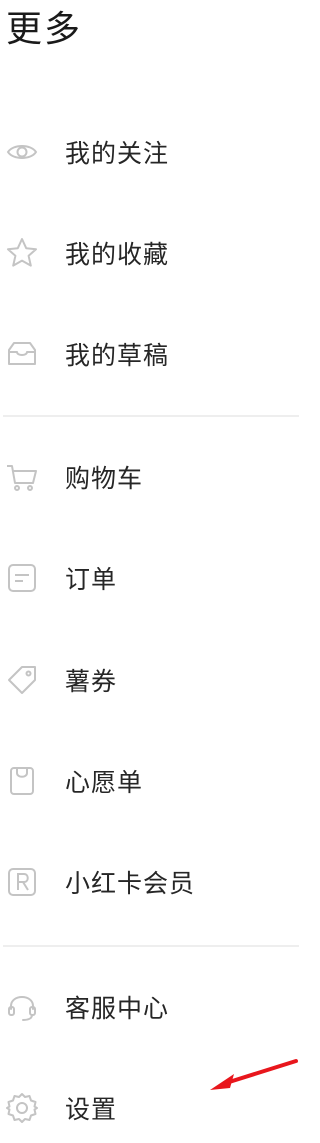 The width and height of the screenshot is (320, 1143). I want to click on wishlist-bag-icon, so click(22, 781).